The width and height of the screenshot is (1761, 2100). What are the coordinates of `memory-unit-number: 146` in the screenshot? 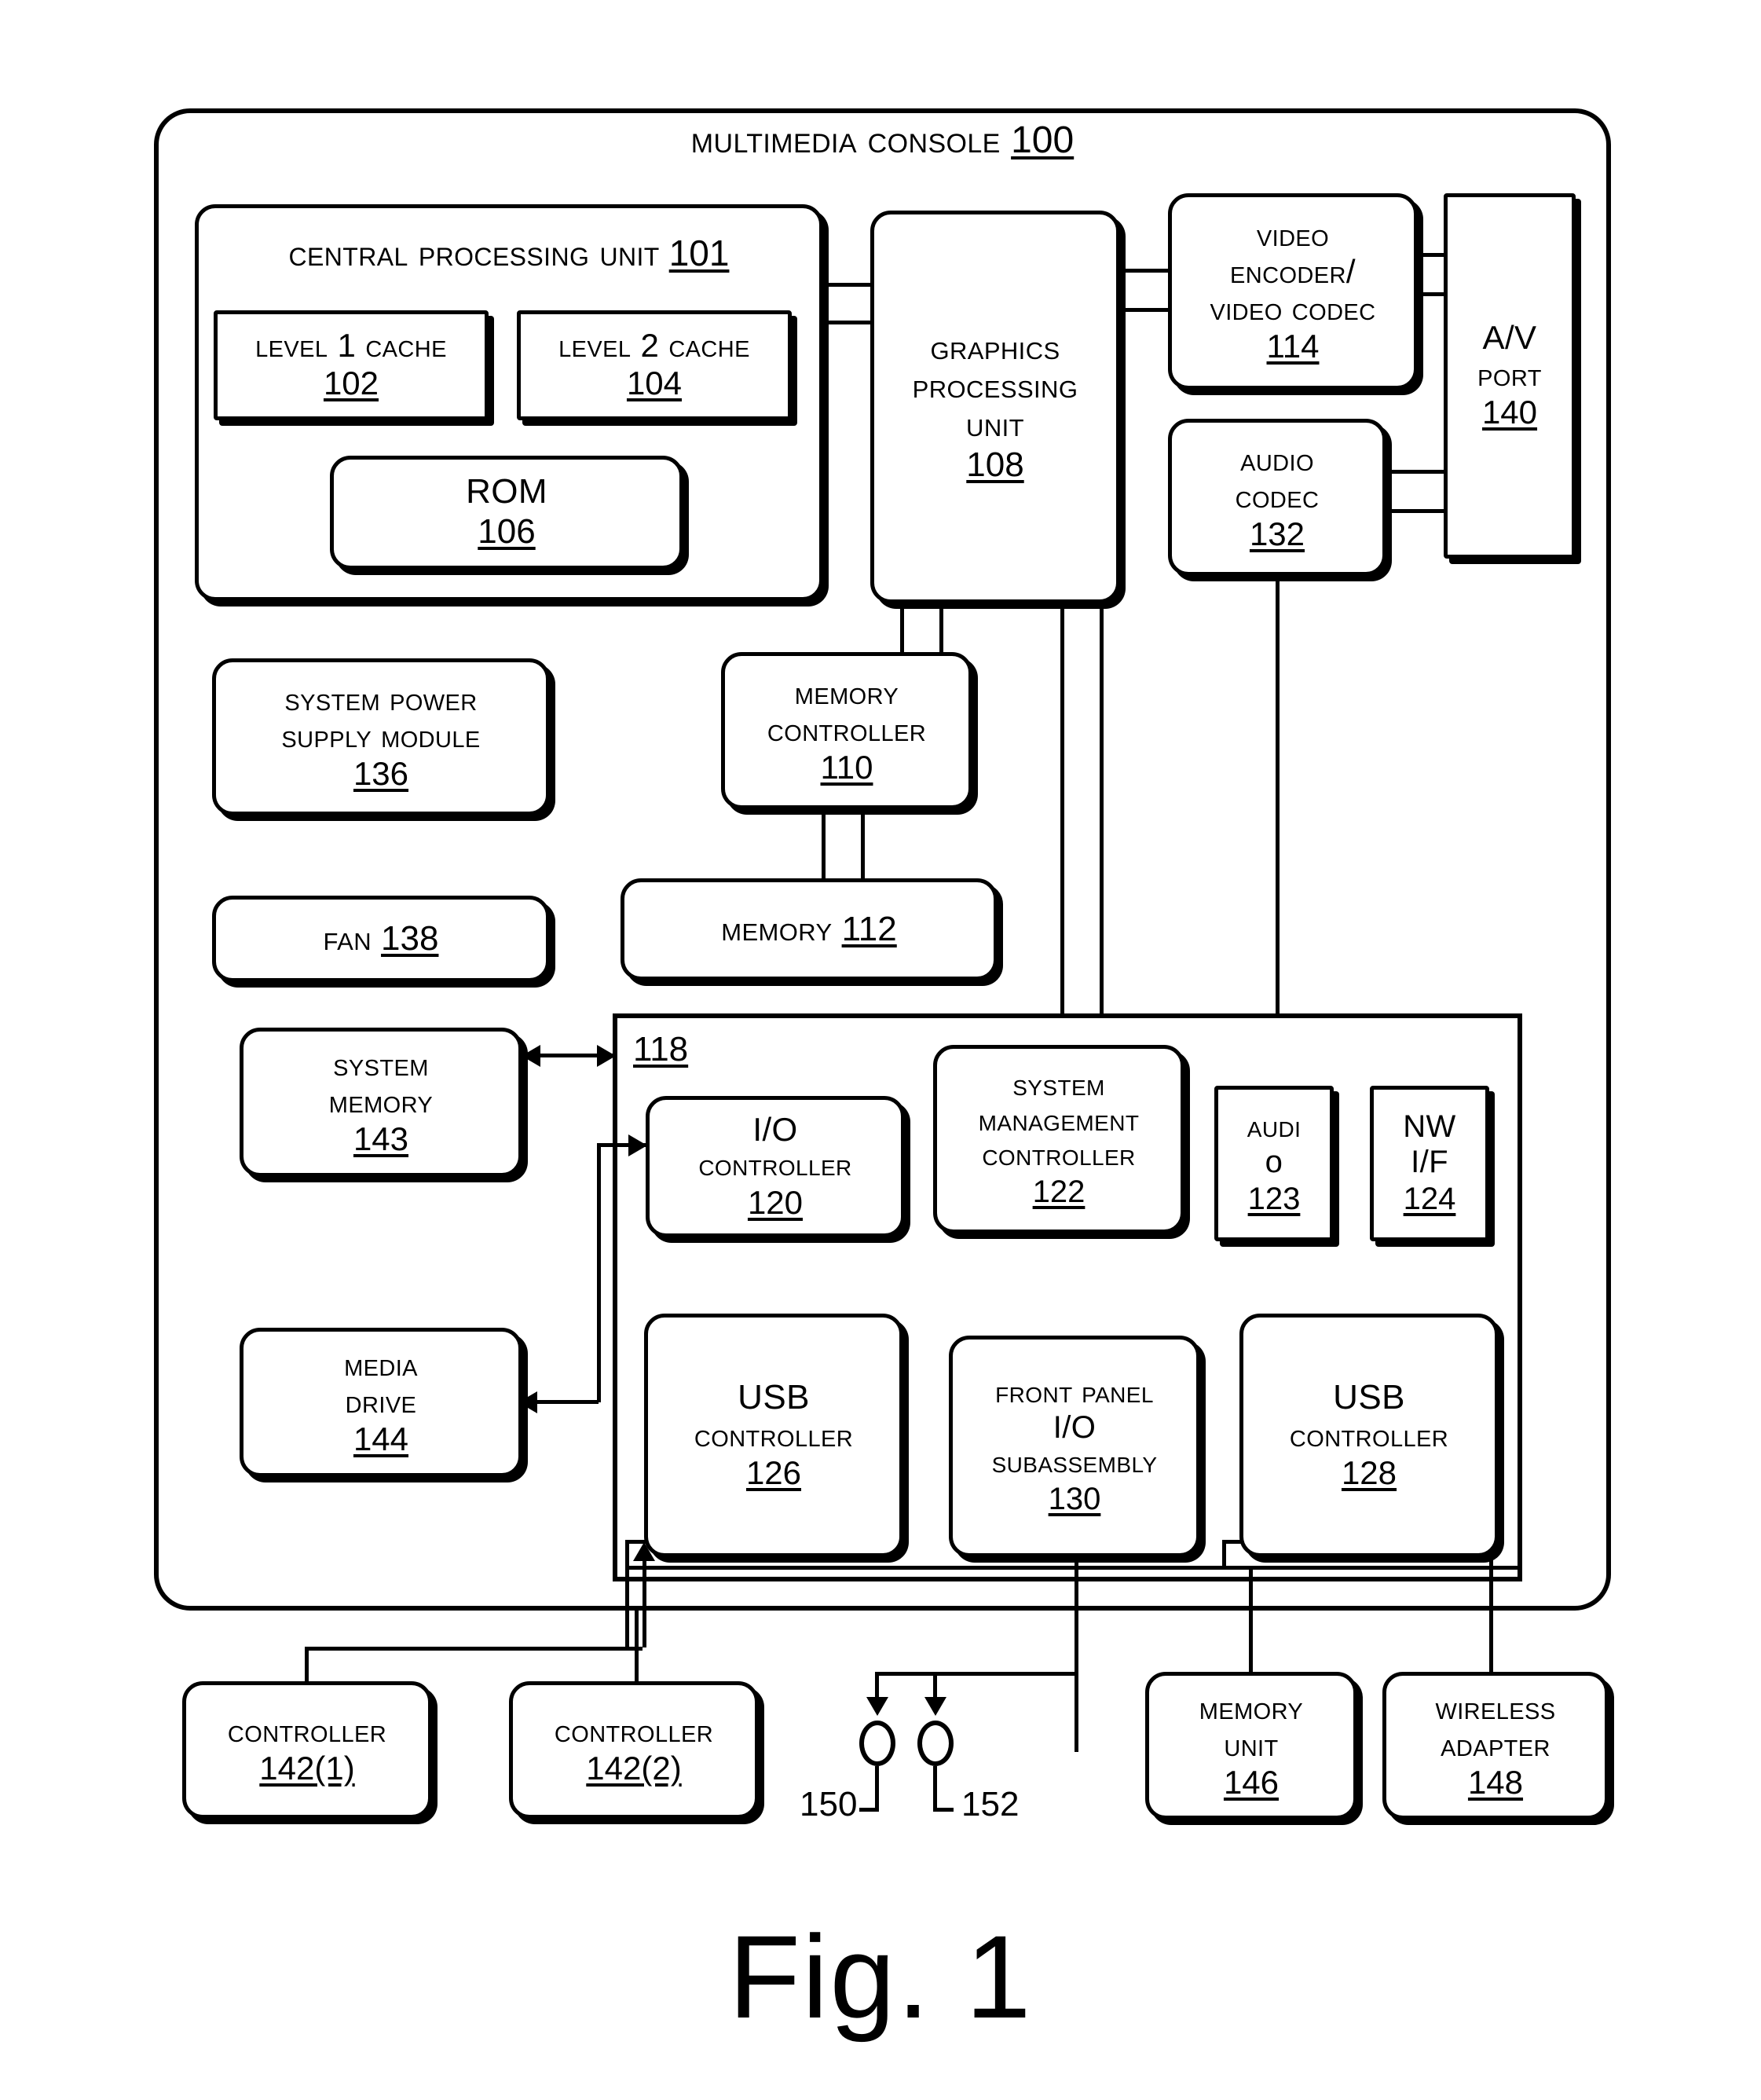 It's located at (1251, 1782).